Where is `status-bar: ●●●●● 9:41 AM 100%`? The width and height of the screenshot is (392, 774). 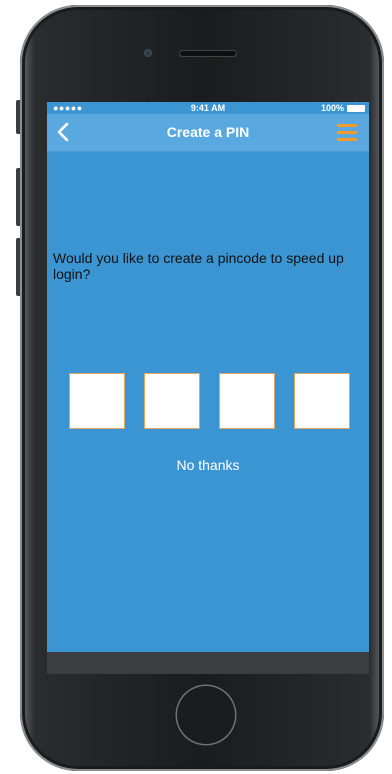 status-bar: ●●●●● 9:41 AM 100% is located at coordinates (208, 108).